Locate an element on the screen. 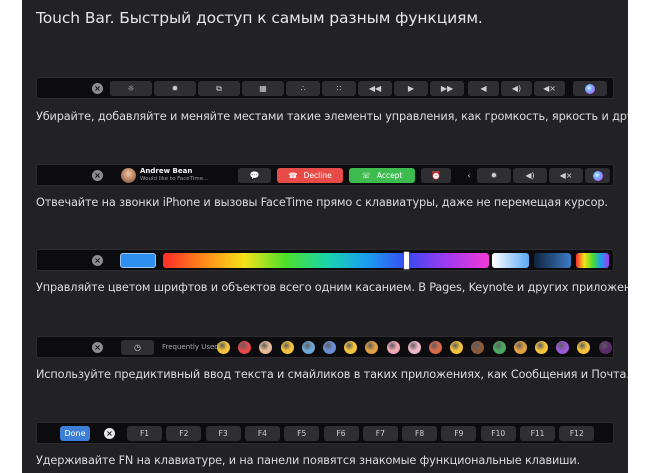  function-key-f7: F7 is located at coordinates (380, 433).